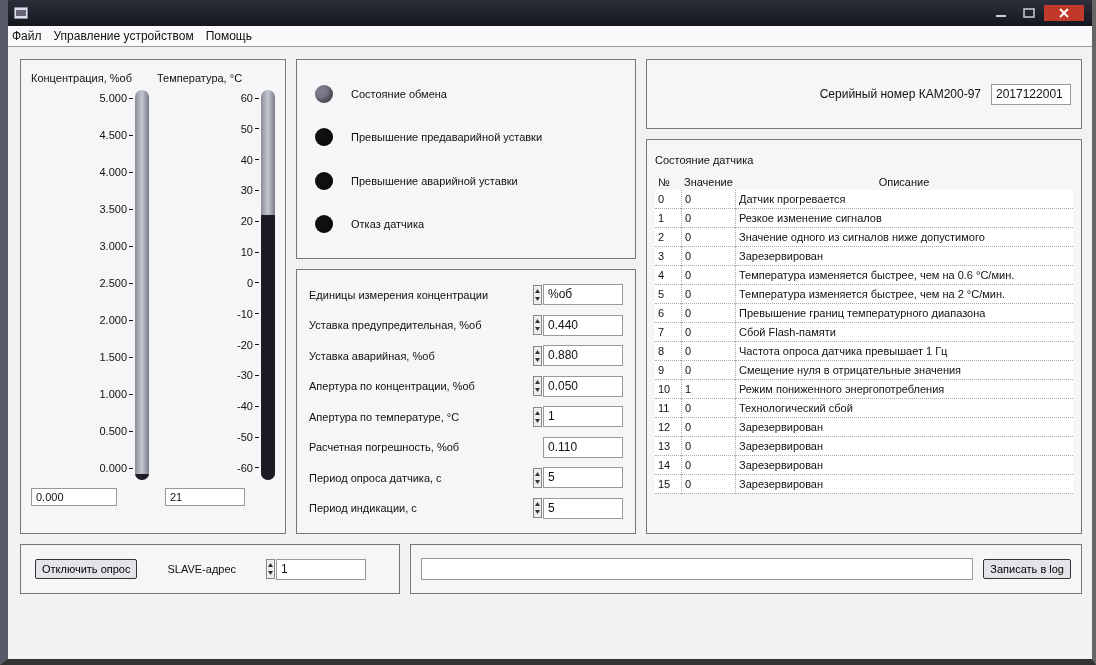 This screenshot has width=1096, height=665. Describe the element at coordinates (583, 386) in the screenshot. I see `input-field: 0.050` at that location.